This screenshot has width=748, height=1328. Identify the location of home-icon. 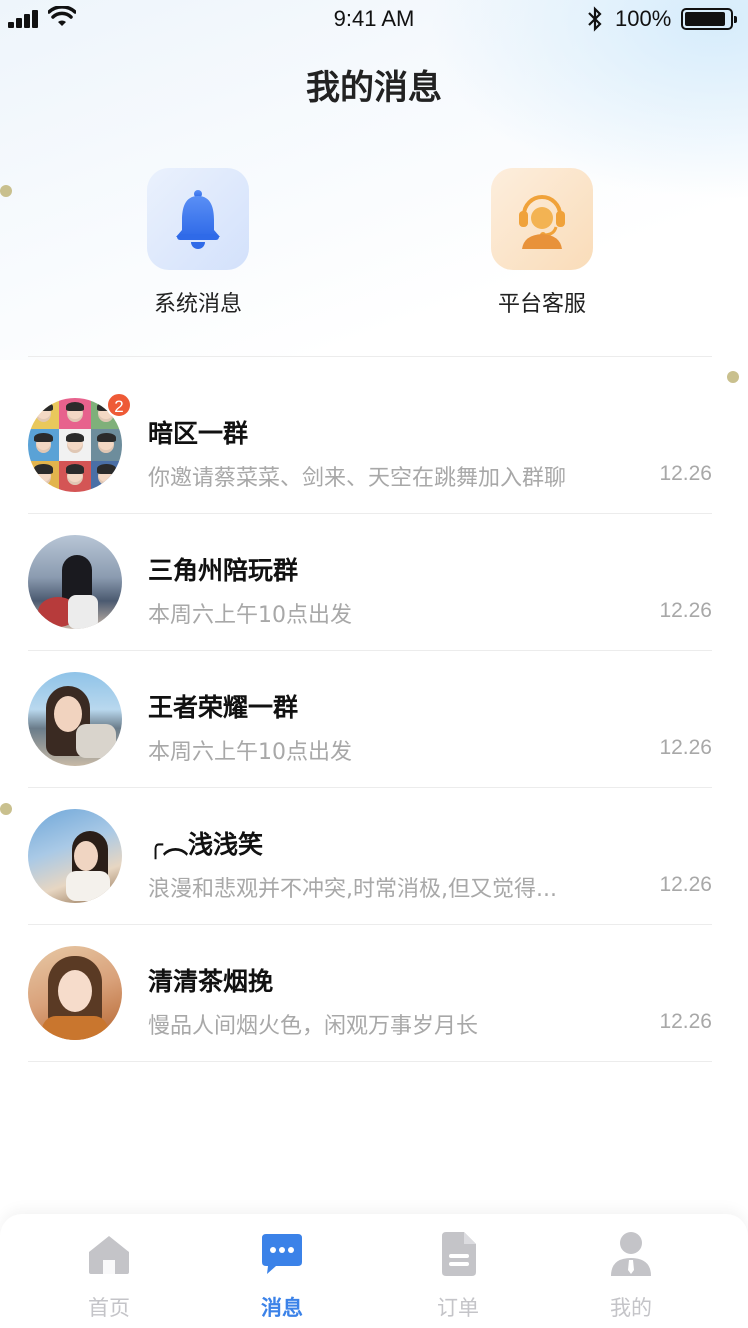
(109, 1255).